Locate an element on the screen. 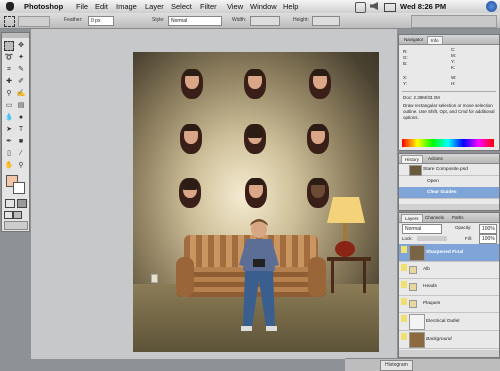  layer-row: Background is located at coordinates (449, 340).